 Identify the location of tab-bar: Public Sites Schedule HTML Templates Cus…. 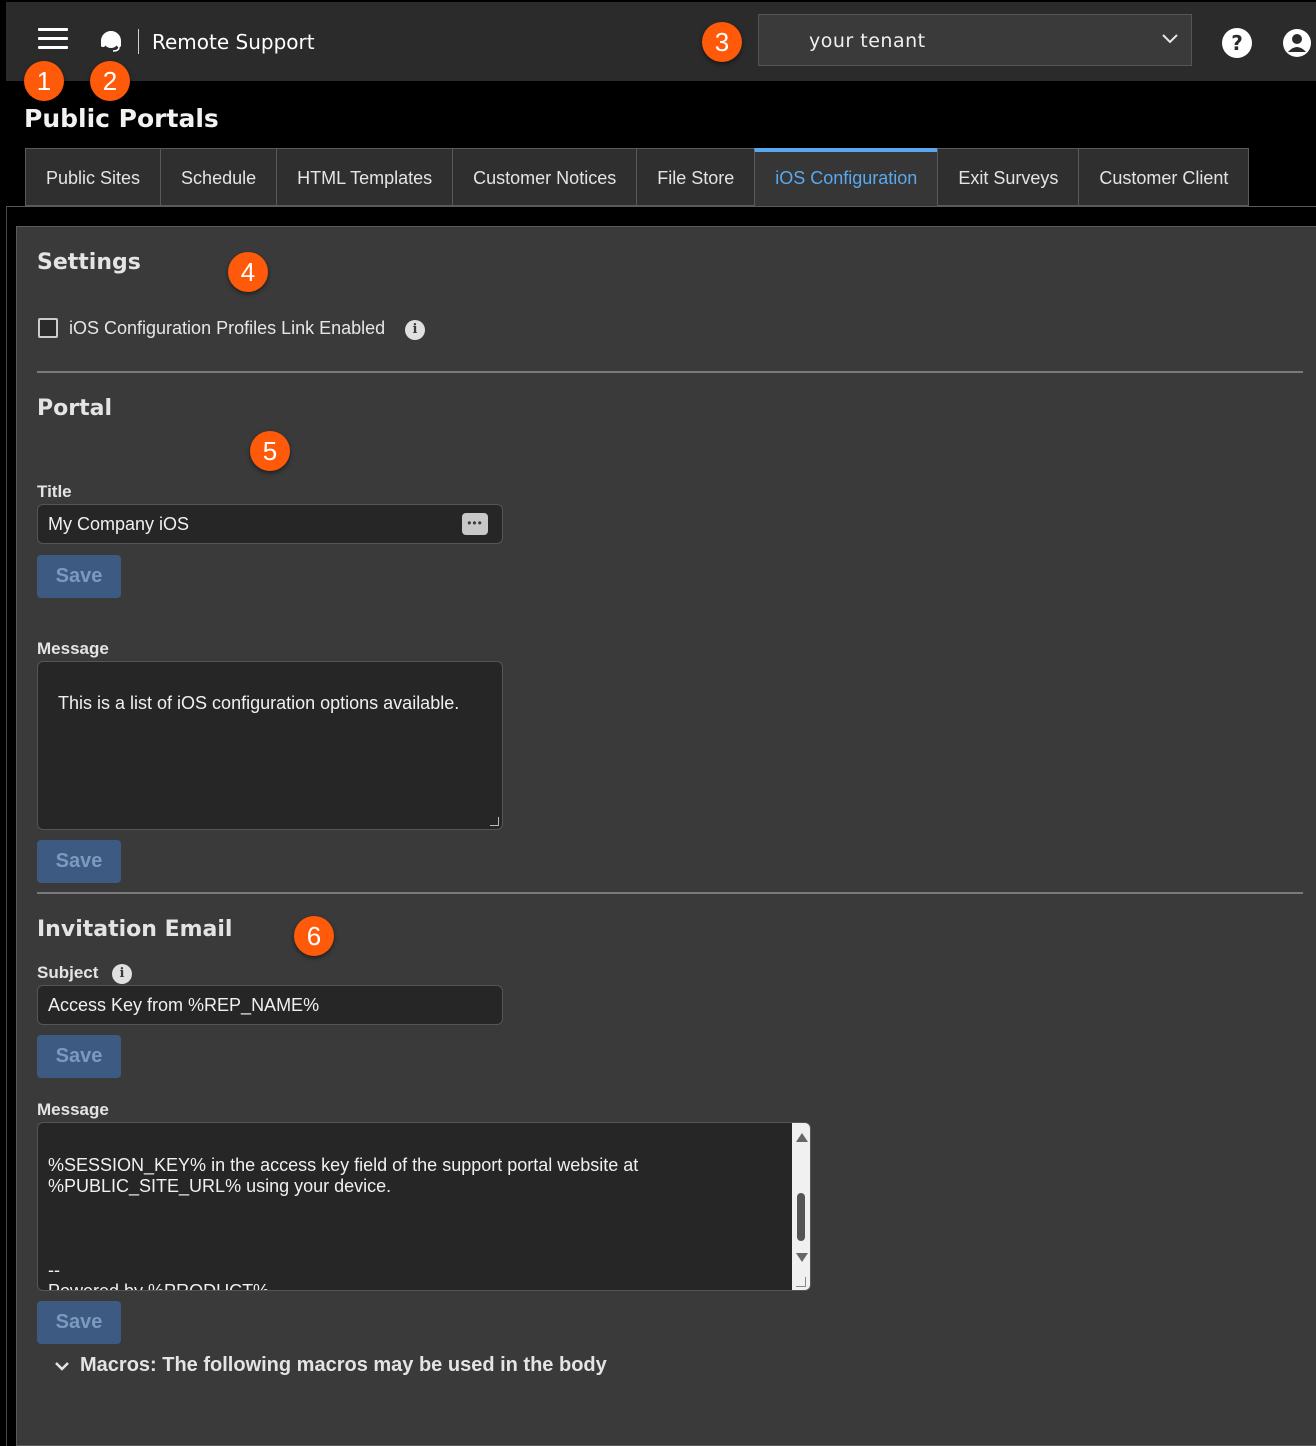
(637, 177).